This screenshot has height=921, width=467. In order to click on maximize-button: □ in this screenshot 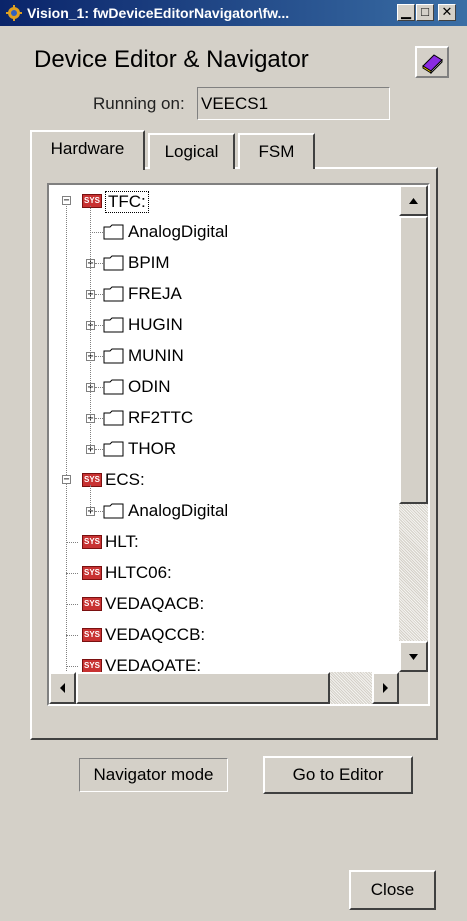, I will do `click(425, 12)`.